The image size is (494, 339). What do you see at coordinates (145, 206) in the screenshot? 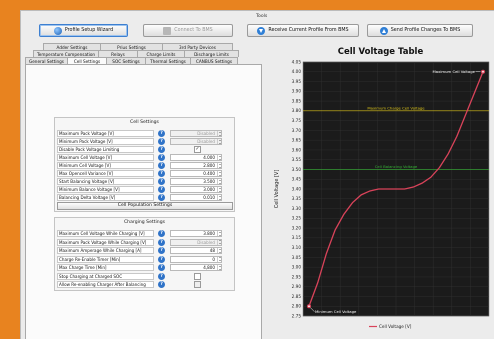
I see `cell-population-settings-button: Cell Population Settings` at bounding box center [145, 206].